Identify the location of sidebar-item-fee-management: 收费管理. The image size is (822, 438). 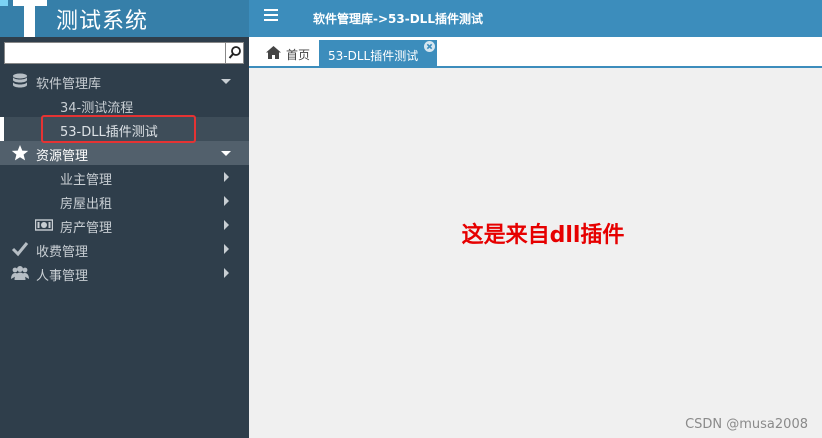
(124, 249).